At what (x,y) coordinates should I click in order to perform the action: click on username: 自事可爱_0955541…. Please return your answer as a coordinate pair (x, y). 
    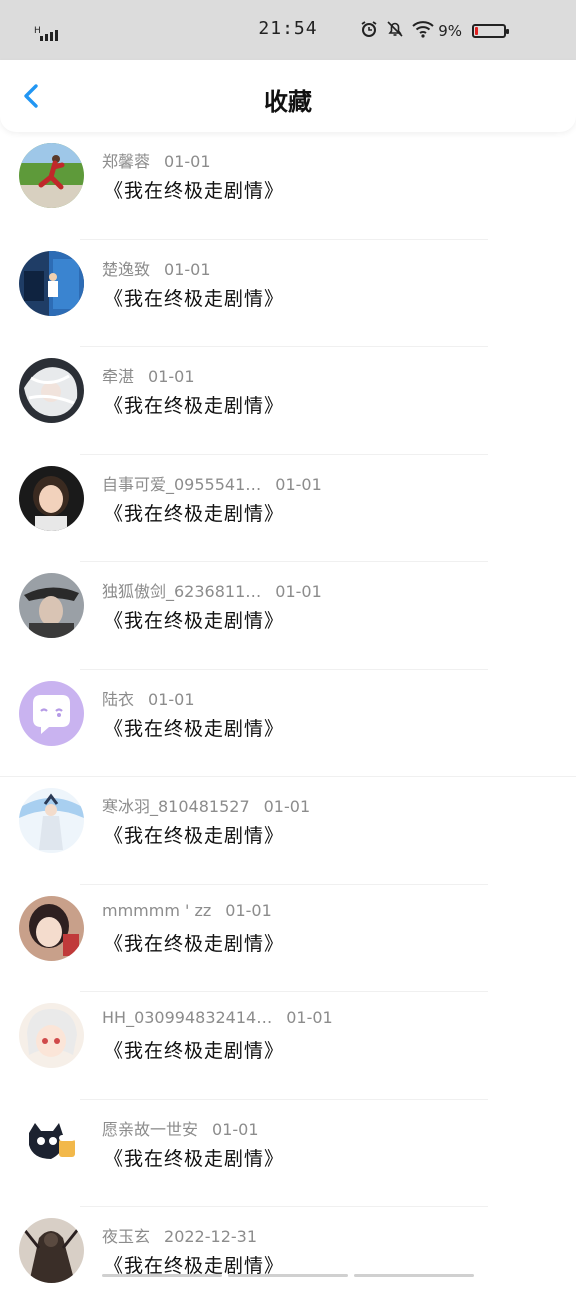
    Looking at the image, I should click on (182, 484).